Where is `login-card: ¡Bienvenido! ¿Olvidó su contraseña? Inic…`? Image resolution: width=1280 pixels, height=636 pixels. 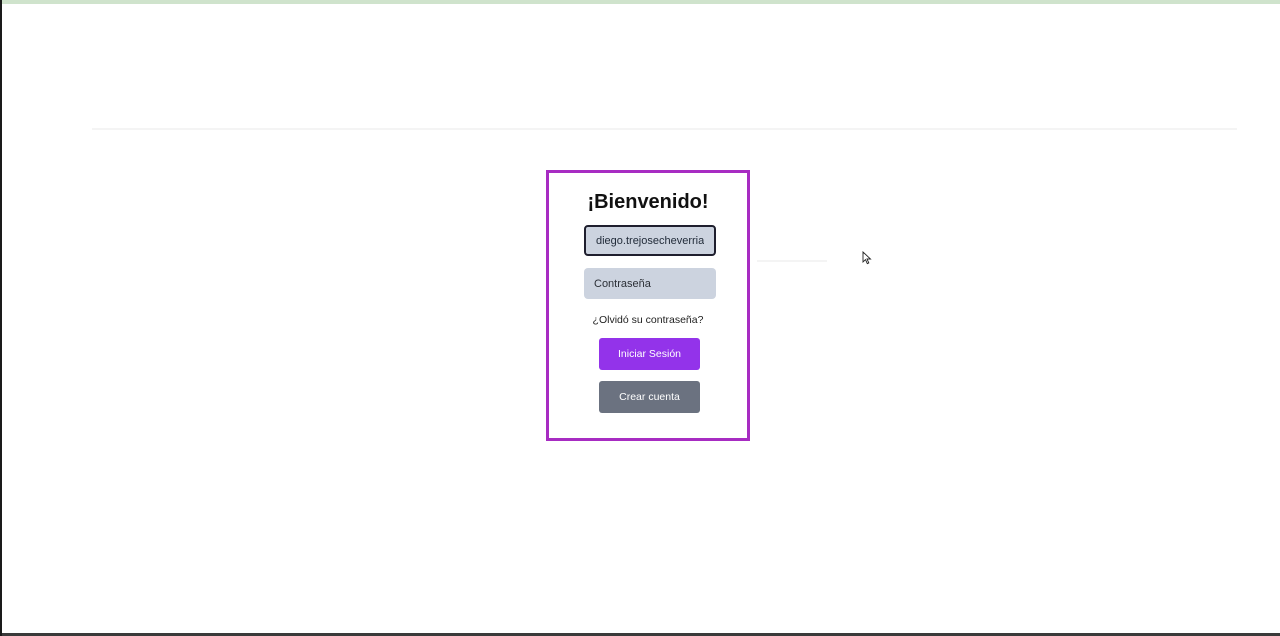 login-card: ¡Bienvenido! ¿Olvidó su contraseña? Inic… is located at coordinates (648, 305).